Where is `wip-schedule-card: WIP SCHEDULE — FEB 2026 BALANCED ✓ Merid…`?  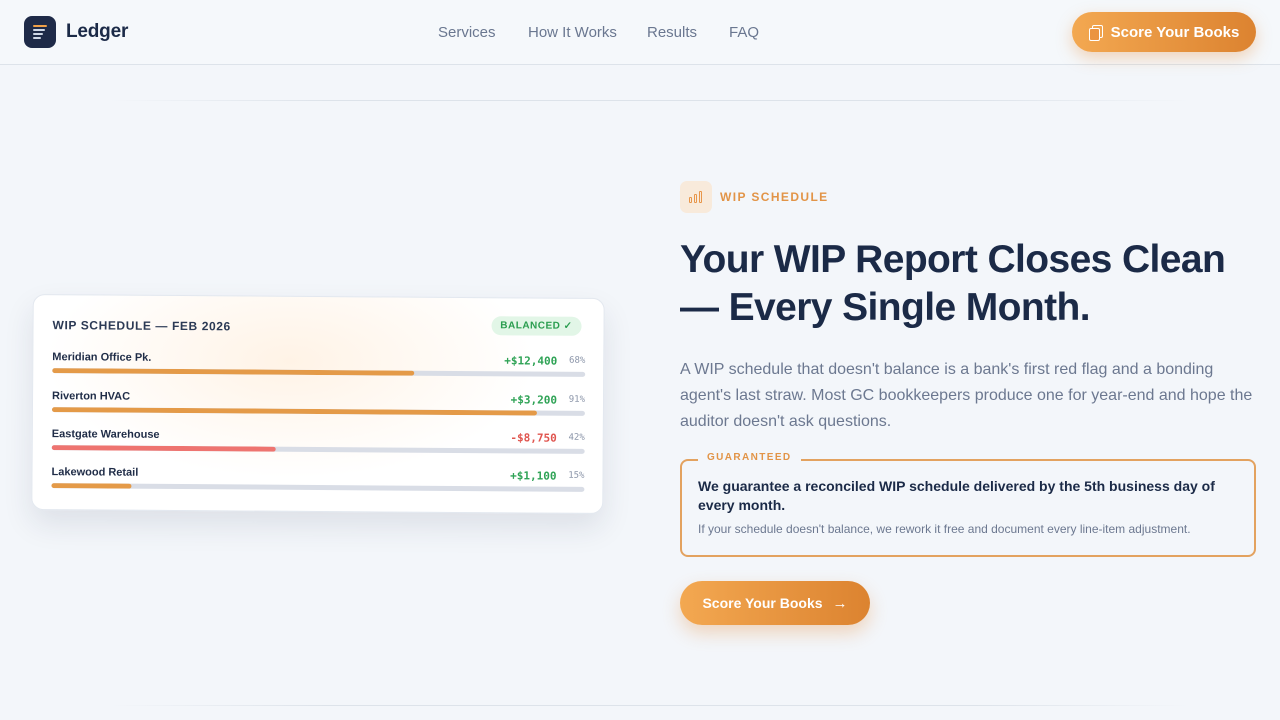
wip-schedule-card: WIP SCHEDULE — FEB 2026 BALANCED ✓ Merid… is located at coordinates (318, 404).